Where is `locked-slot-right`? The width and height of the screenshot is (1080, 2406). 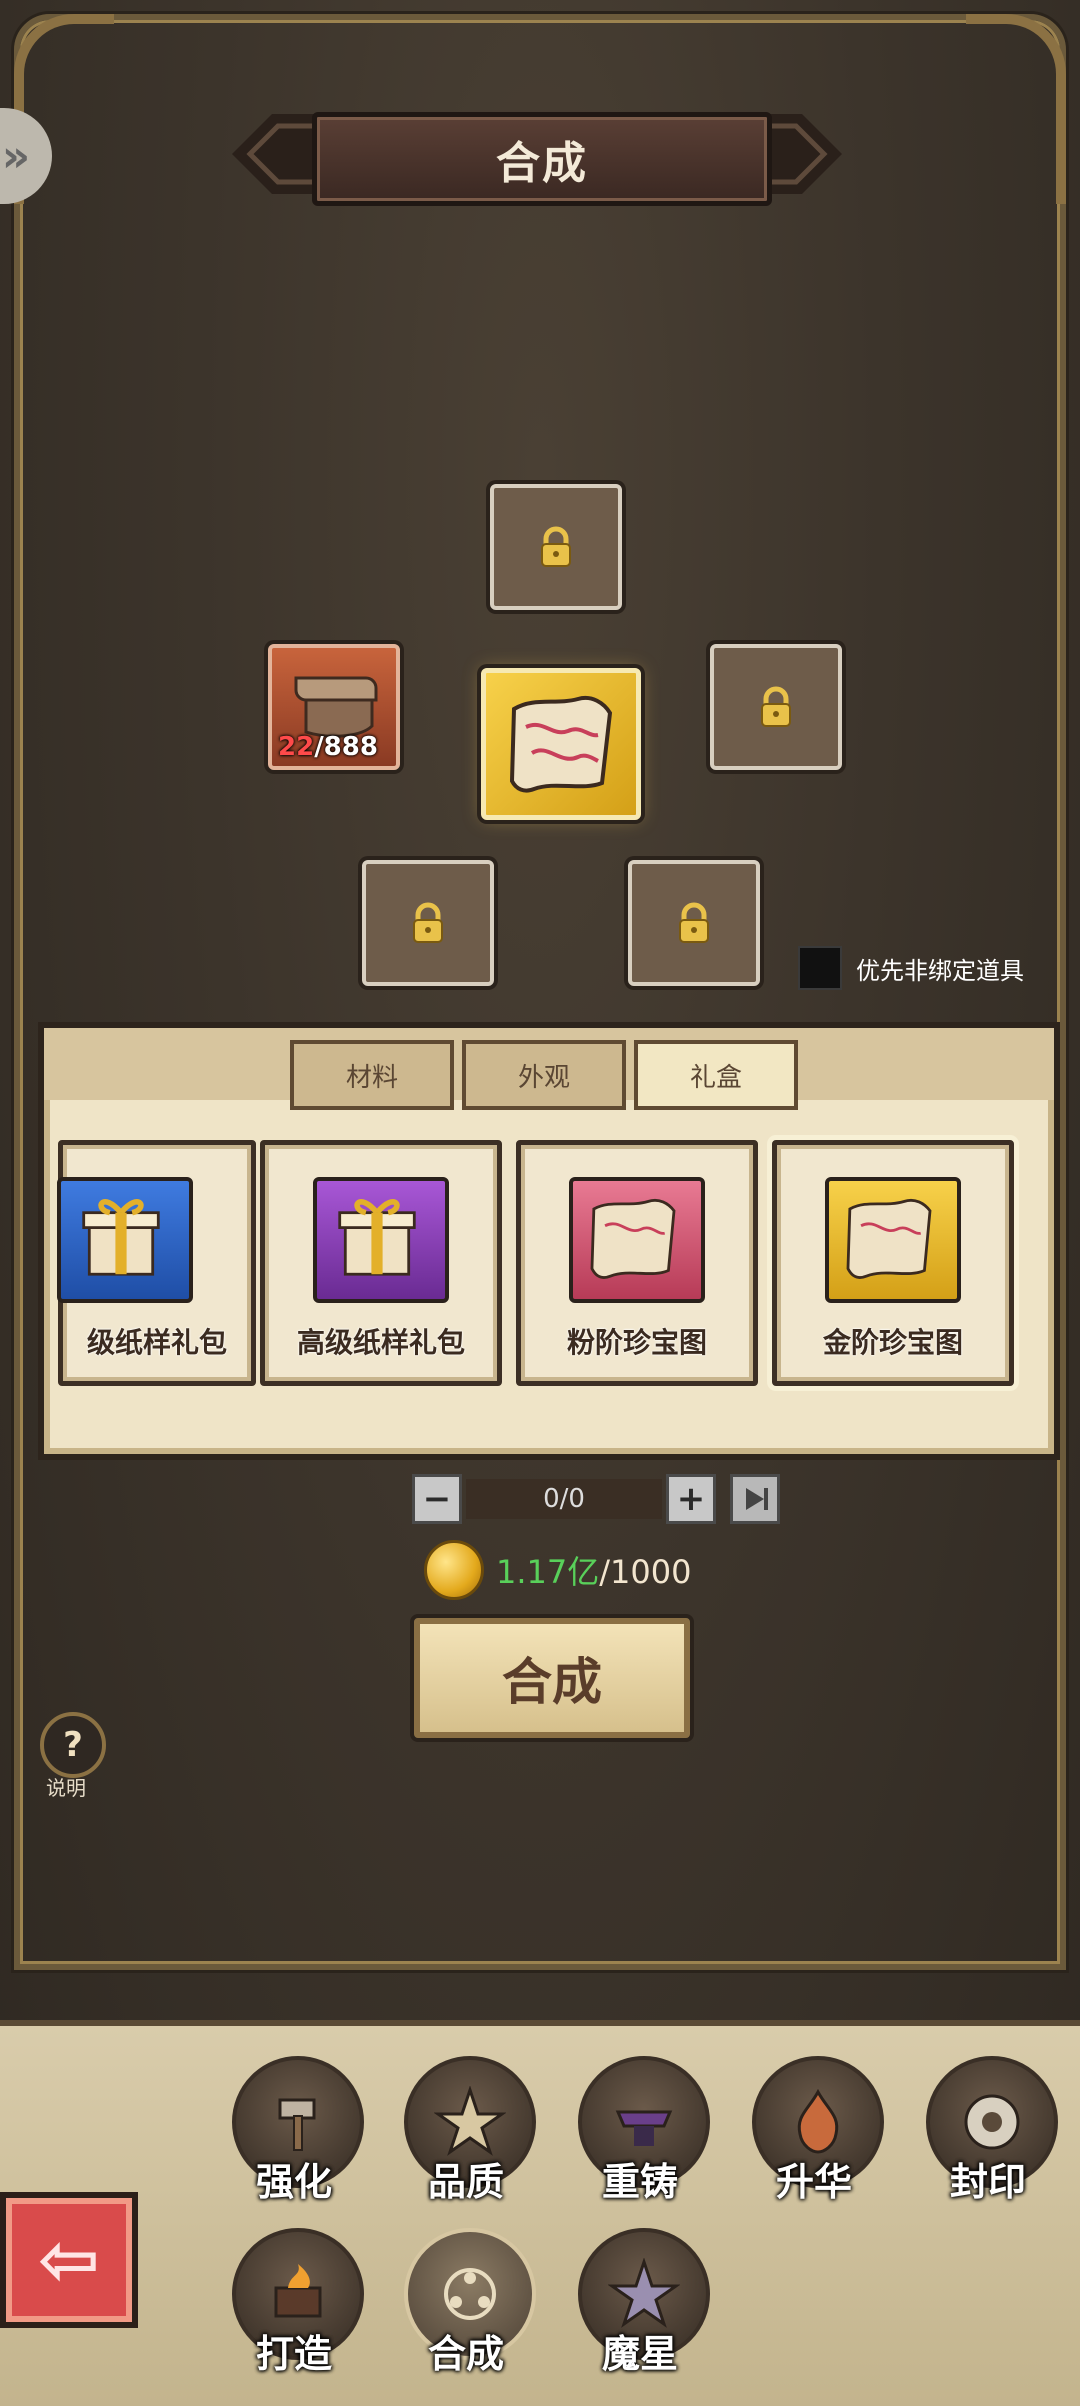
locked-slot-right is located at coordinates (776, 707).